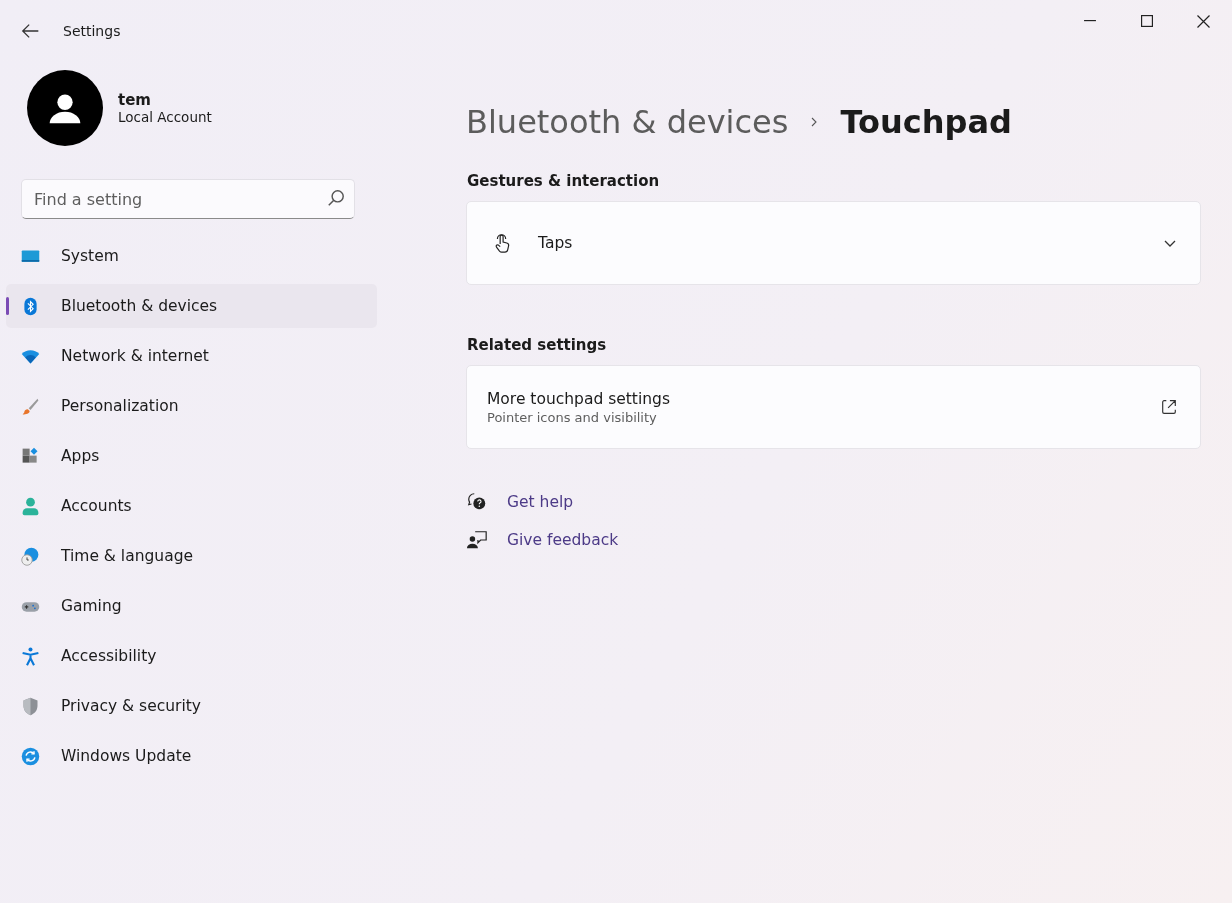 This screenshot has width=1232, height=903. What do you see at coordinates (7, 306) in the screenshot?
I see `selection-indicator` at bounding box center [7, 306].